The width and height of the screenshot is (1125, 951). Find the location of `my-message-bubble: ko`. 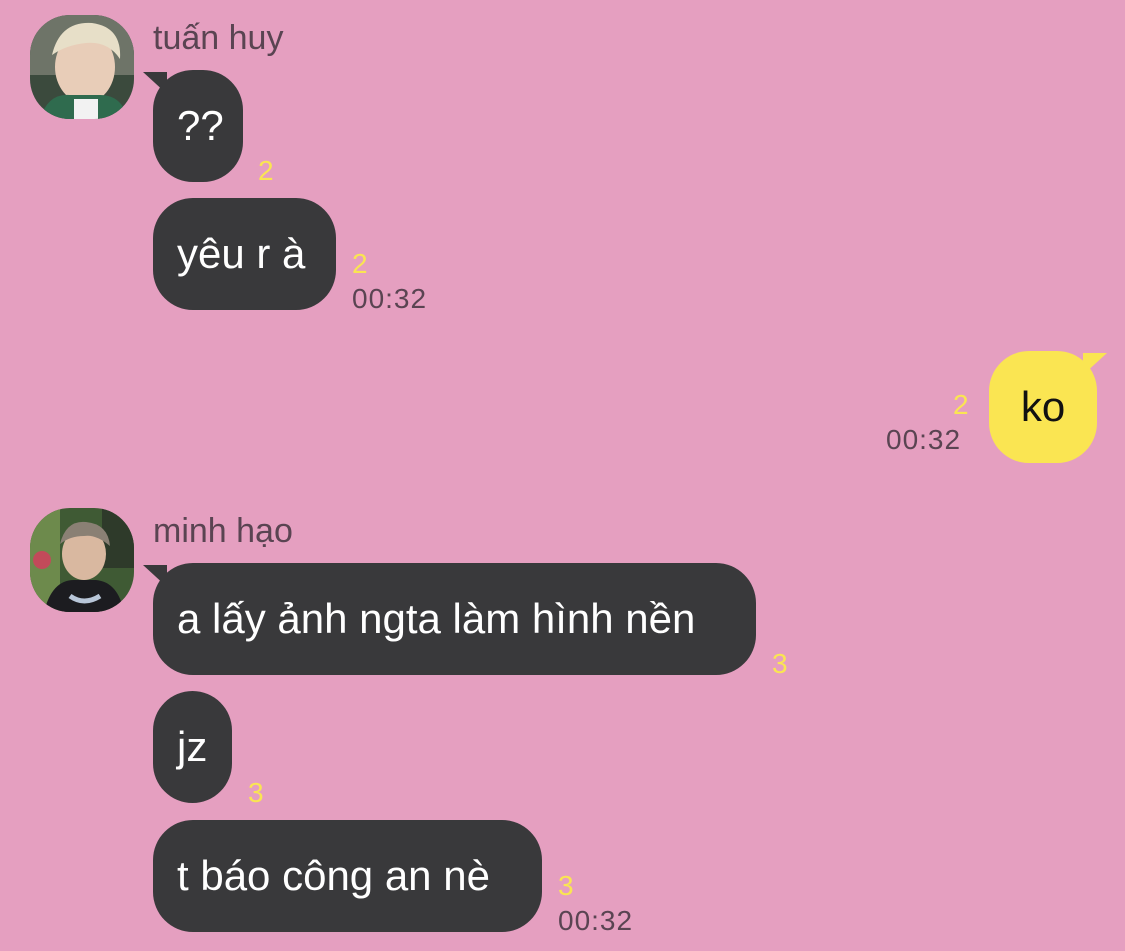

my-message-bubble: ko is located at coordinates (1043, 407).